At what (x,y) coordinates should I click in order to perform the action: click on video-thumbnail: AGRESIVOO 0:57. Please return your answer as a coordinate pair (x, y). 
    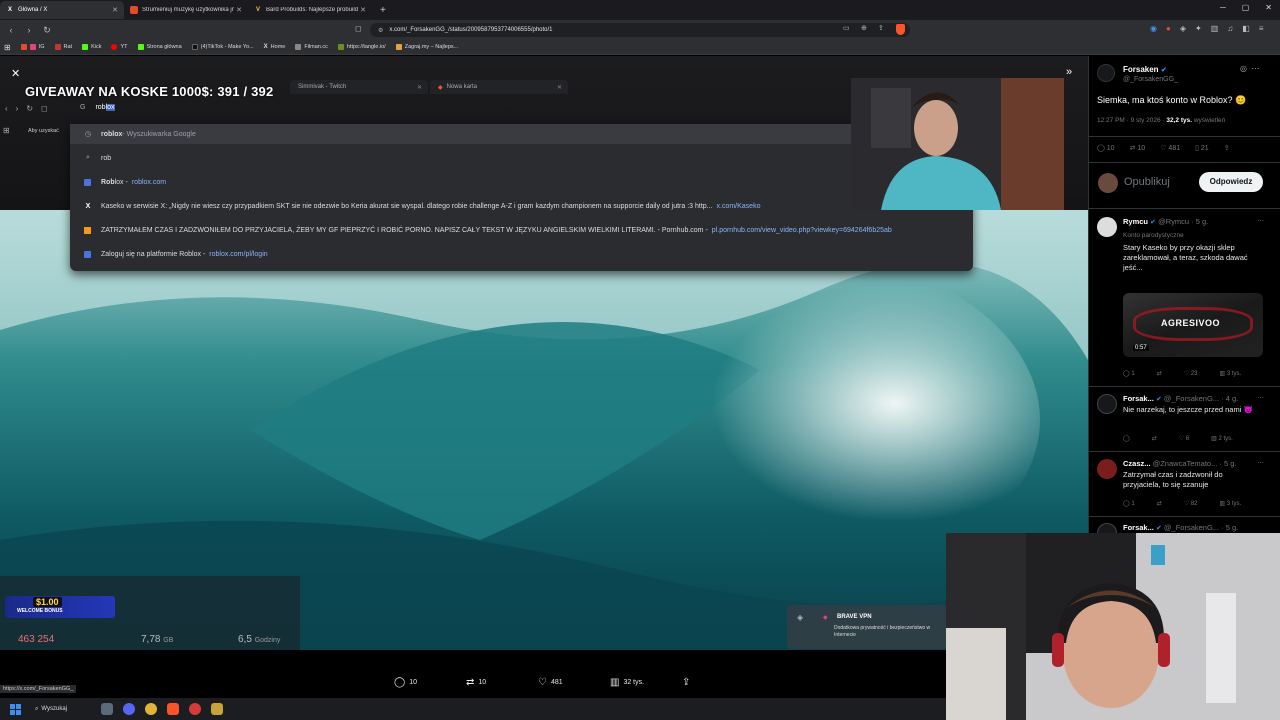
    Looking at the image, I should click on (1193, 325).